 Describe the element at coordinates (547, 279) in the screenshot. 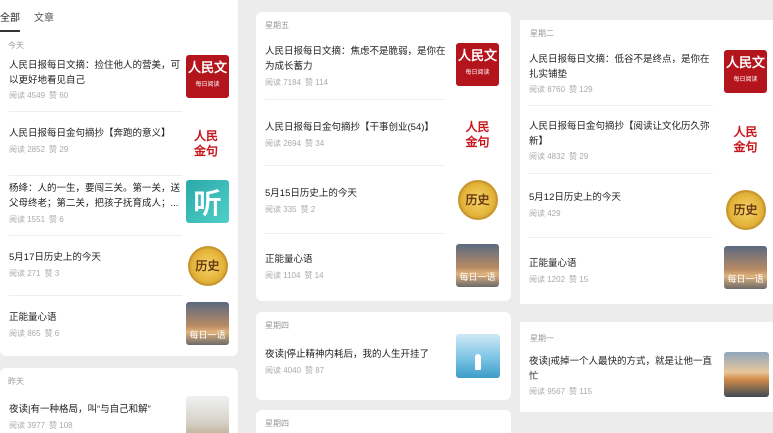

I see `read-count: 阅读 1202` at that location.